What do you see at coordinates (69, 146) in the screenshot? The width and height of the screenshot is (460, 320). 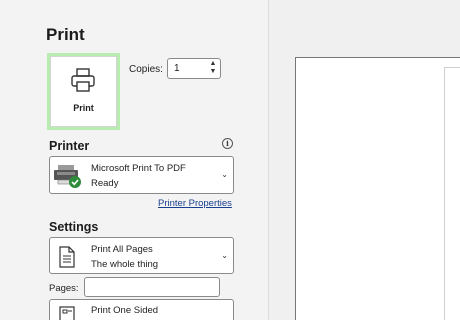 I see `printer-heading: Printer` at bounding box center [69, 146].